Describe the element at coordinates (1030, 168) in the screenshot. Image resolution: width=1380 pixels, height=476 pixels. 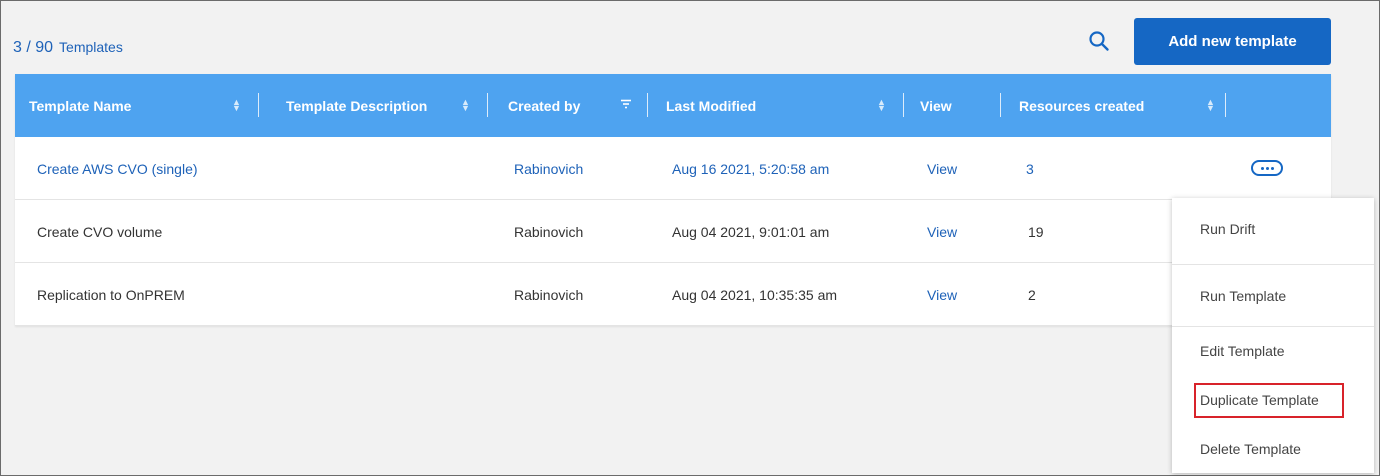
I see `resources-created-link: 3` at that location.